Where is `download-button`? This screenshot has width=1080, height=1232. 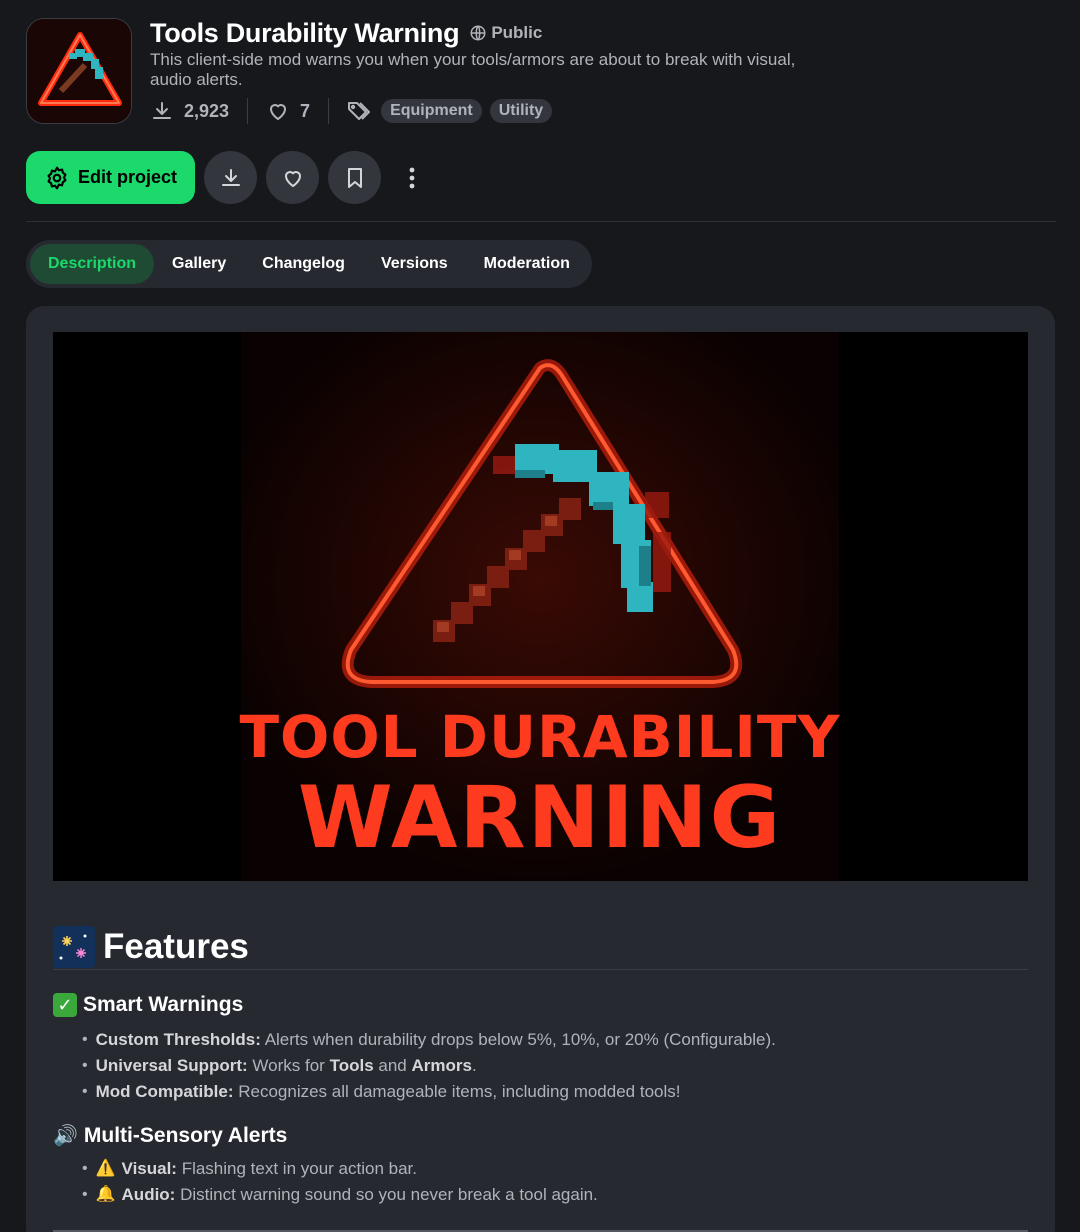
download-button is located at coordinates (231, 177).